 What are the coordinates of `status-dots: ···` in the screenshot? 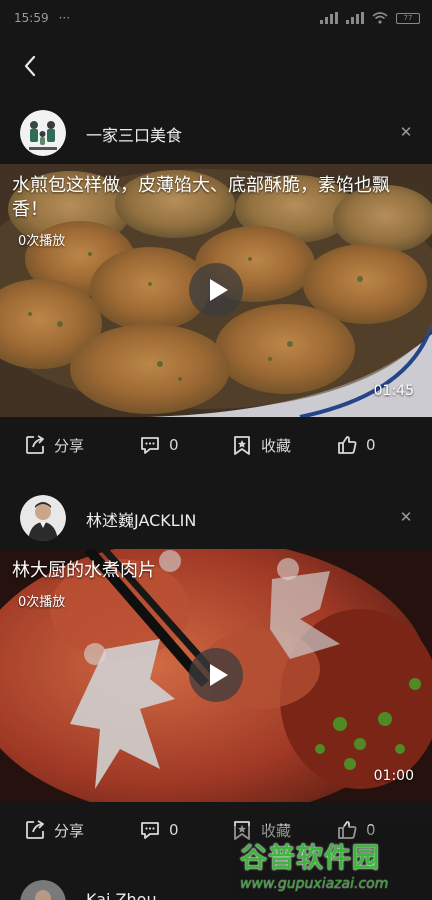 It's located at (64, 18).